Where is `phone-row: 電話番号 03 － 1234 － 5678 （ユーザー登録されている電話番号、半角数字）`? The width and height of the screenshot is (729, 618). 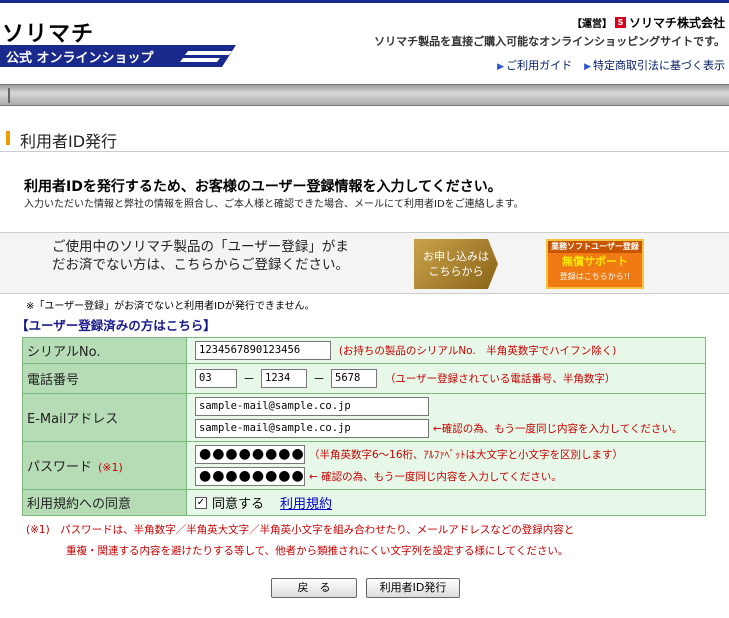
phone-row: 電話番号 03 － 1234 － 5678 （ユーザー登録されている電話番号、半角数字） is located at coordinates (364, 378).